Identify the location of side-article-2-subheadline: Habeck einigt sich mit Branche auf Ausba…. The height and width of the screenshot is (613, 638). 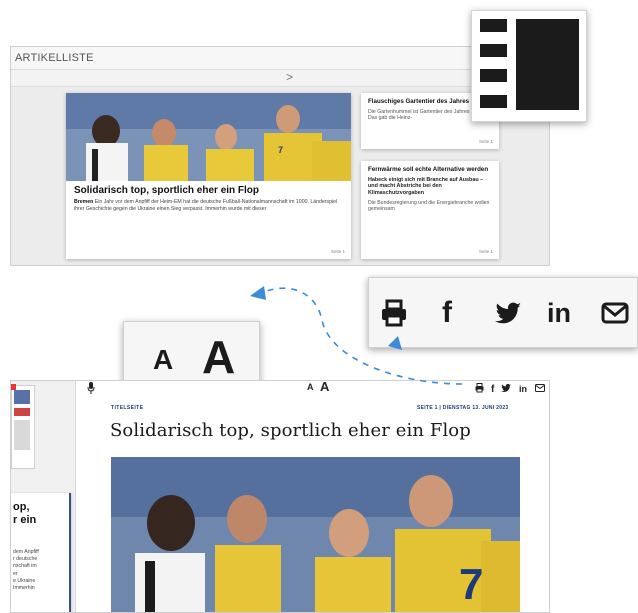
(426, 186).